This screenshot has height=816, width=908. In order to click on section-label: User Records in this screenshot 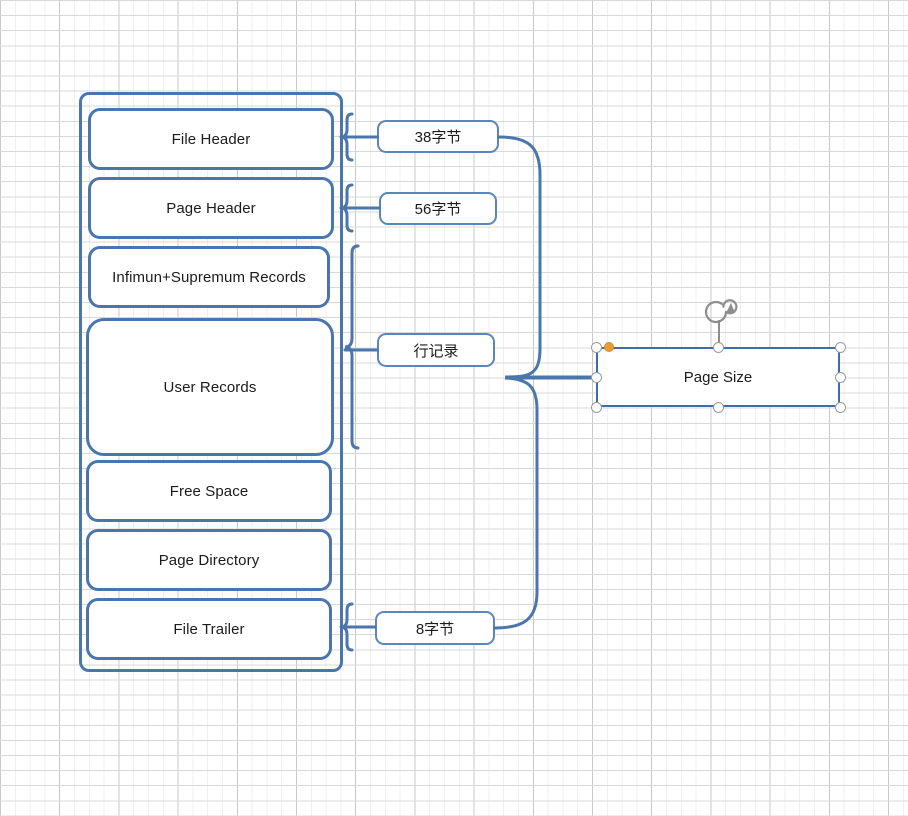, I will do `click(210, 387)`.